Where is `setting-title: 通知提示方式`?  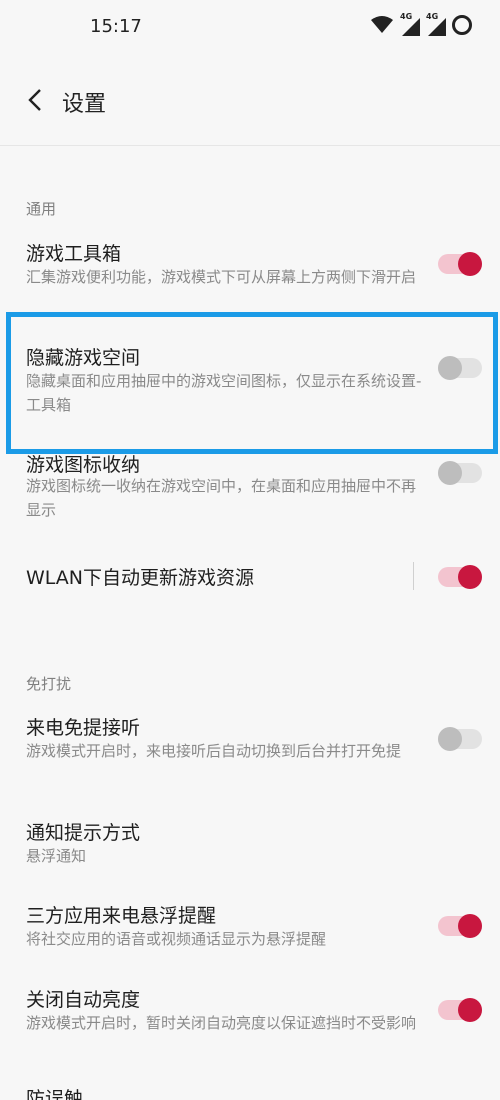 setting-title: 通知提示方式 is located at coordinates (83, 833).